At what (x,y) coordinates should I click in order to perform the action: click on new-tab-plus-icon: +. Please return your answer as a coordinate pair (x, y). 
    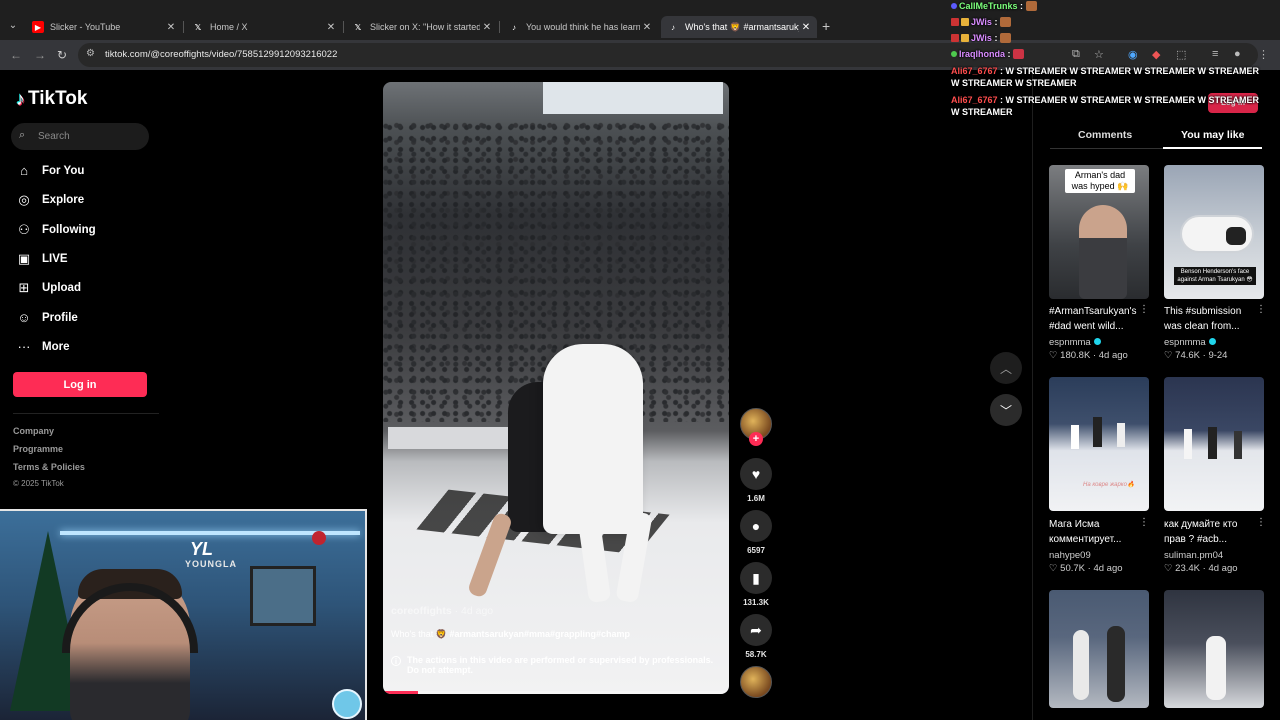
    Looking at the image, I should click on (826, 26).